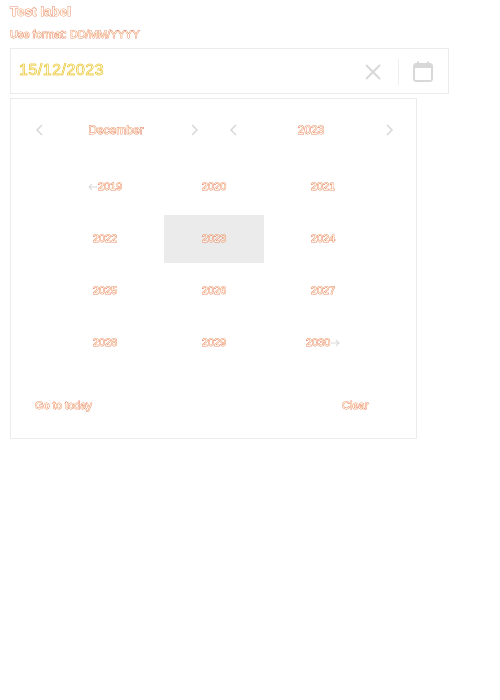 Image resolution: width=500 pixels, height=700 pixels. I want to click on year-label: 2021, so click(323, 187).